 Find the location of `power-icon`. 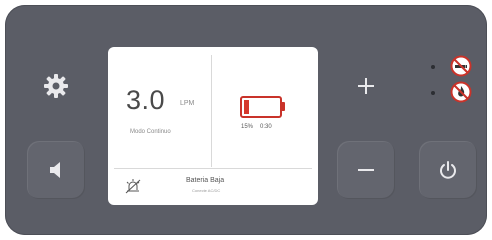

power-icon is located at coordinates (448, 170).